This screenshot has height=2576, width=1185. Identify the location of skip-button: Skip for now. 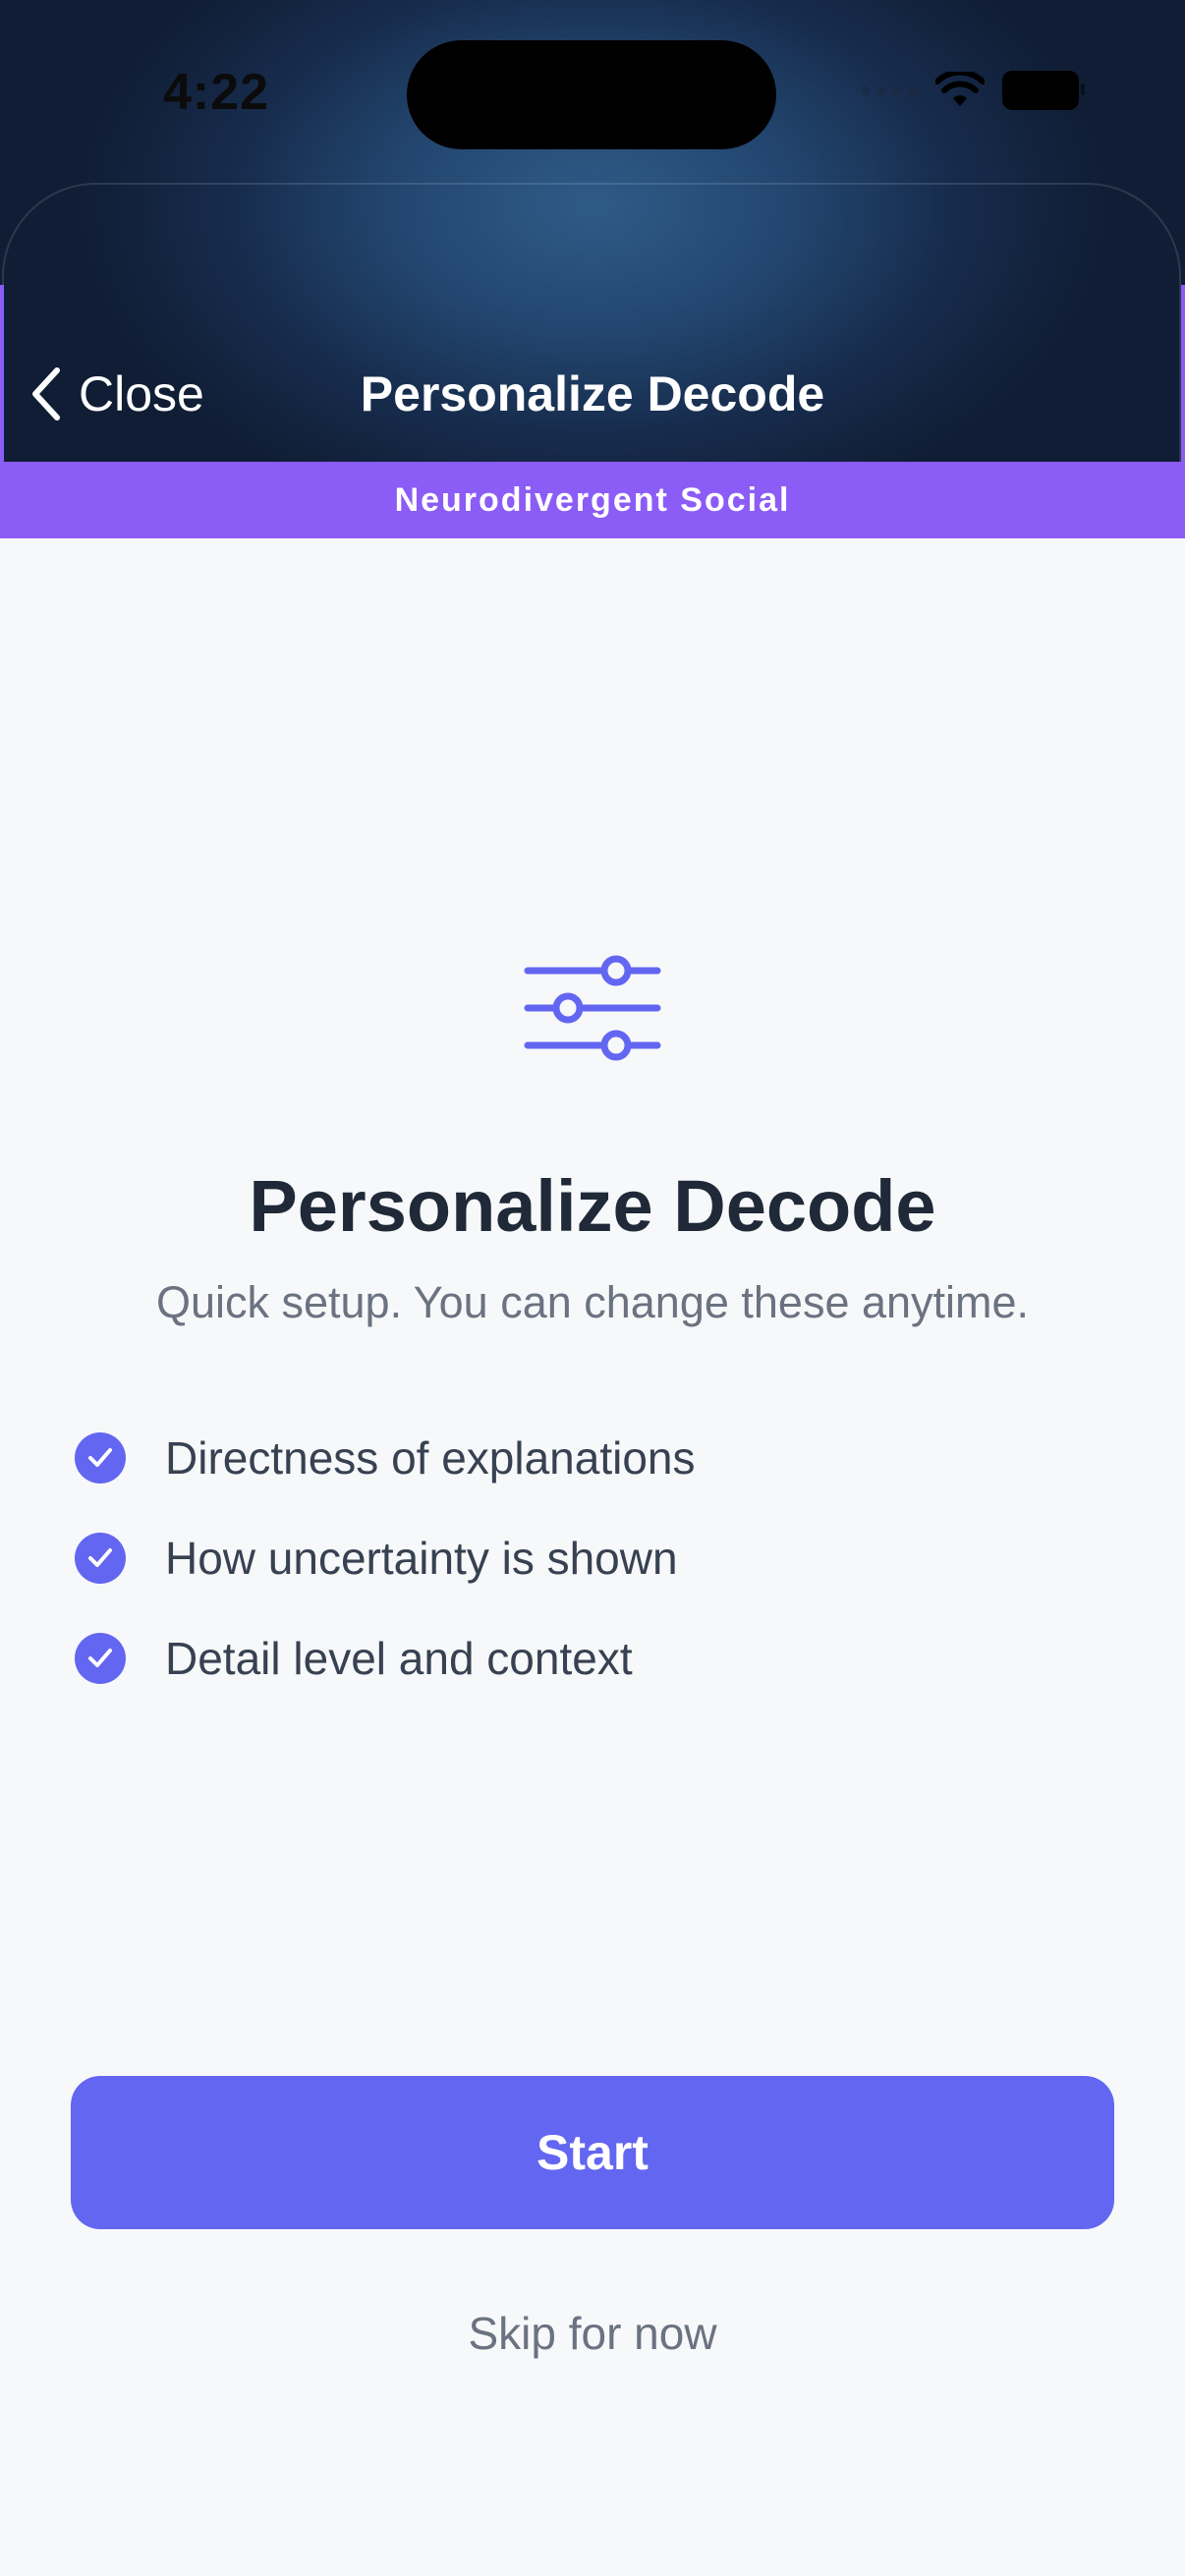
(592, 2333).